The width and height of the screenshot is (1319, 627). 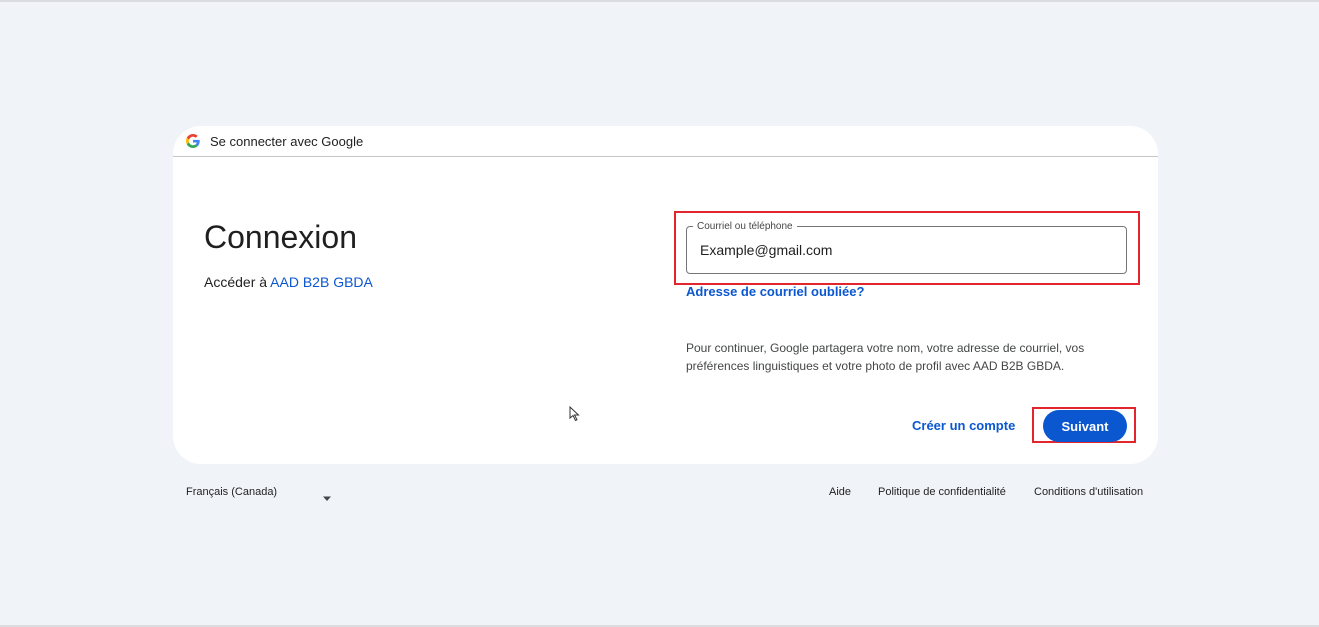 What do you see at coordinates (942, 492) in the screenshot?
I see `privacy-link: Politique de confidentialité` at bounding box center [942, 492].